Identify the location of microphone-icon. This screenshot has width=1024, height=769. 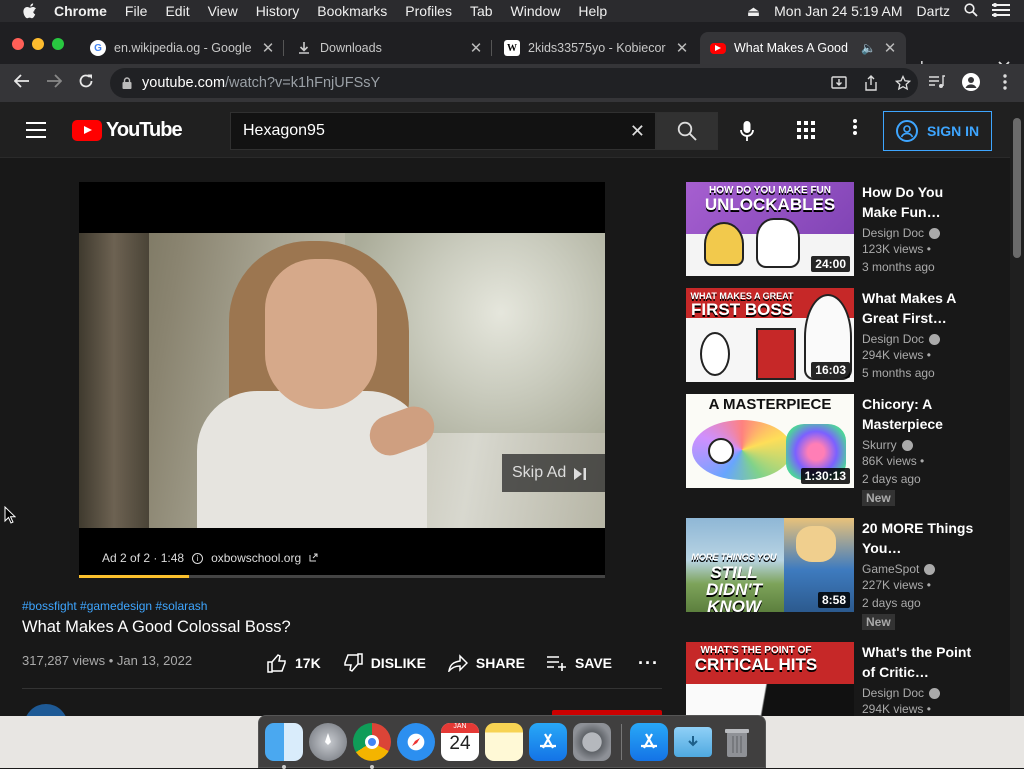
(747, 131).